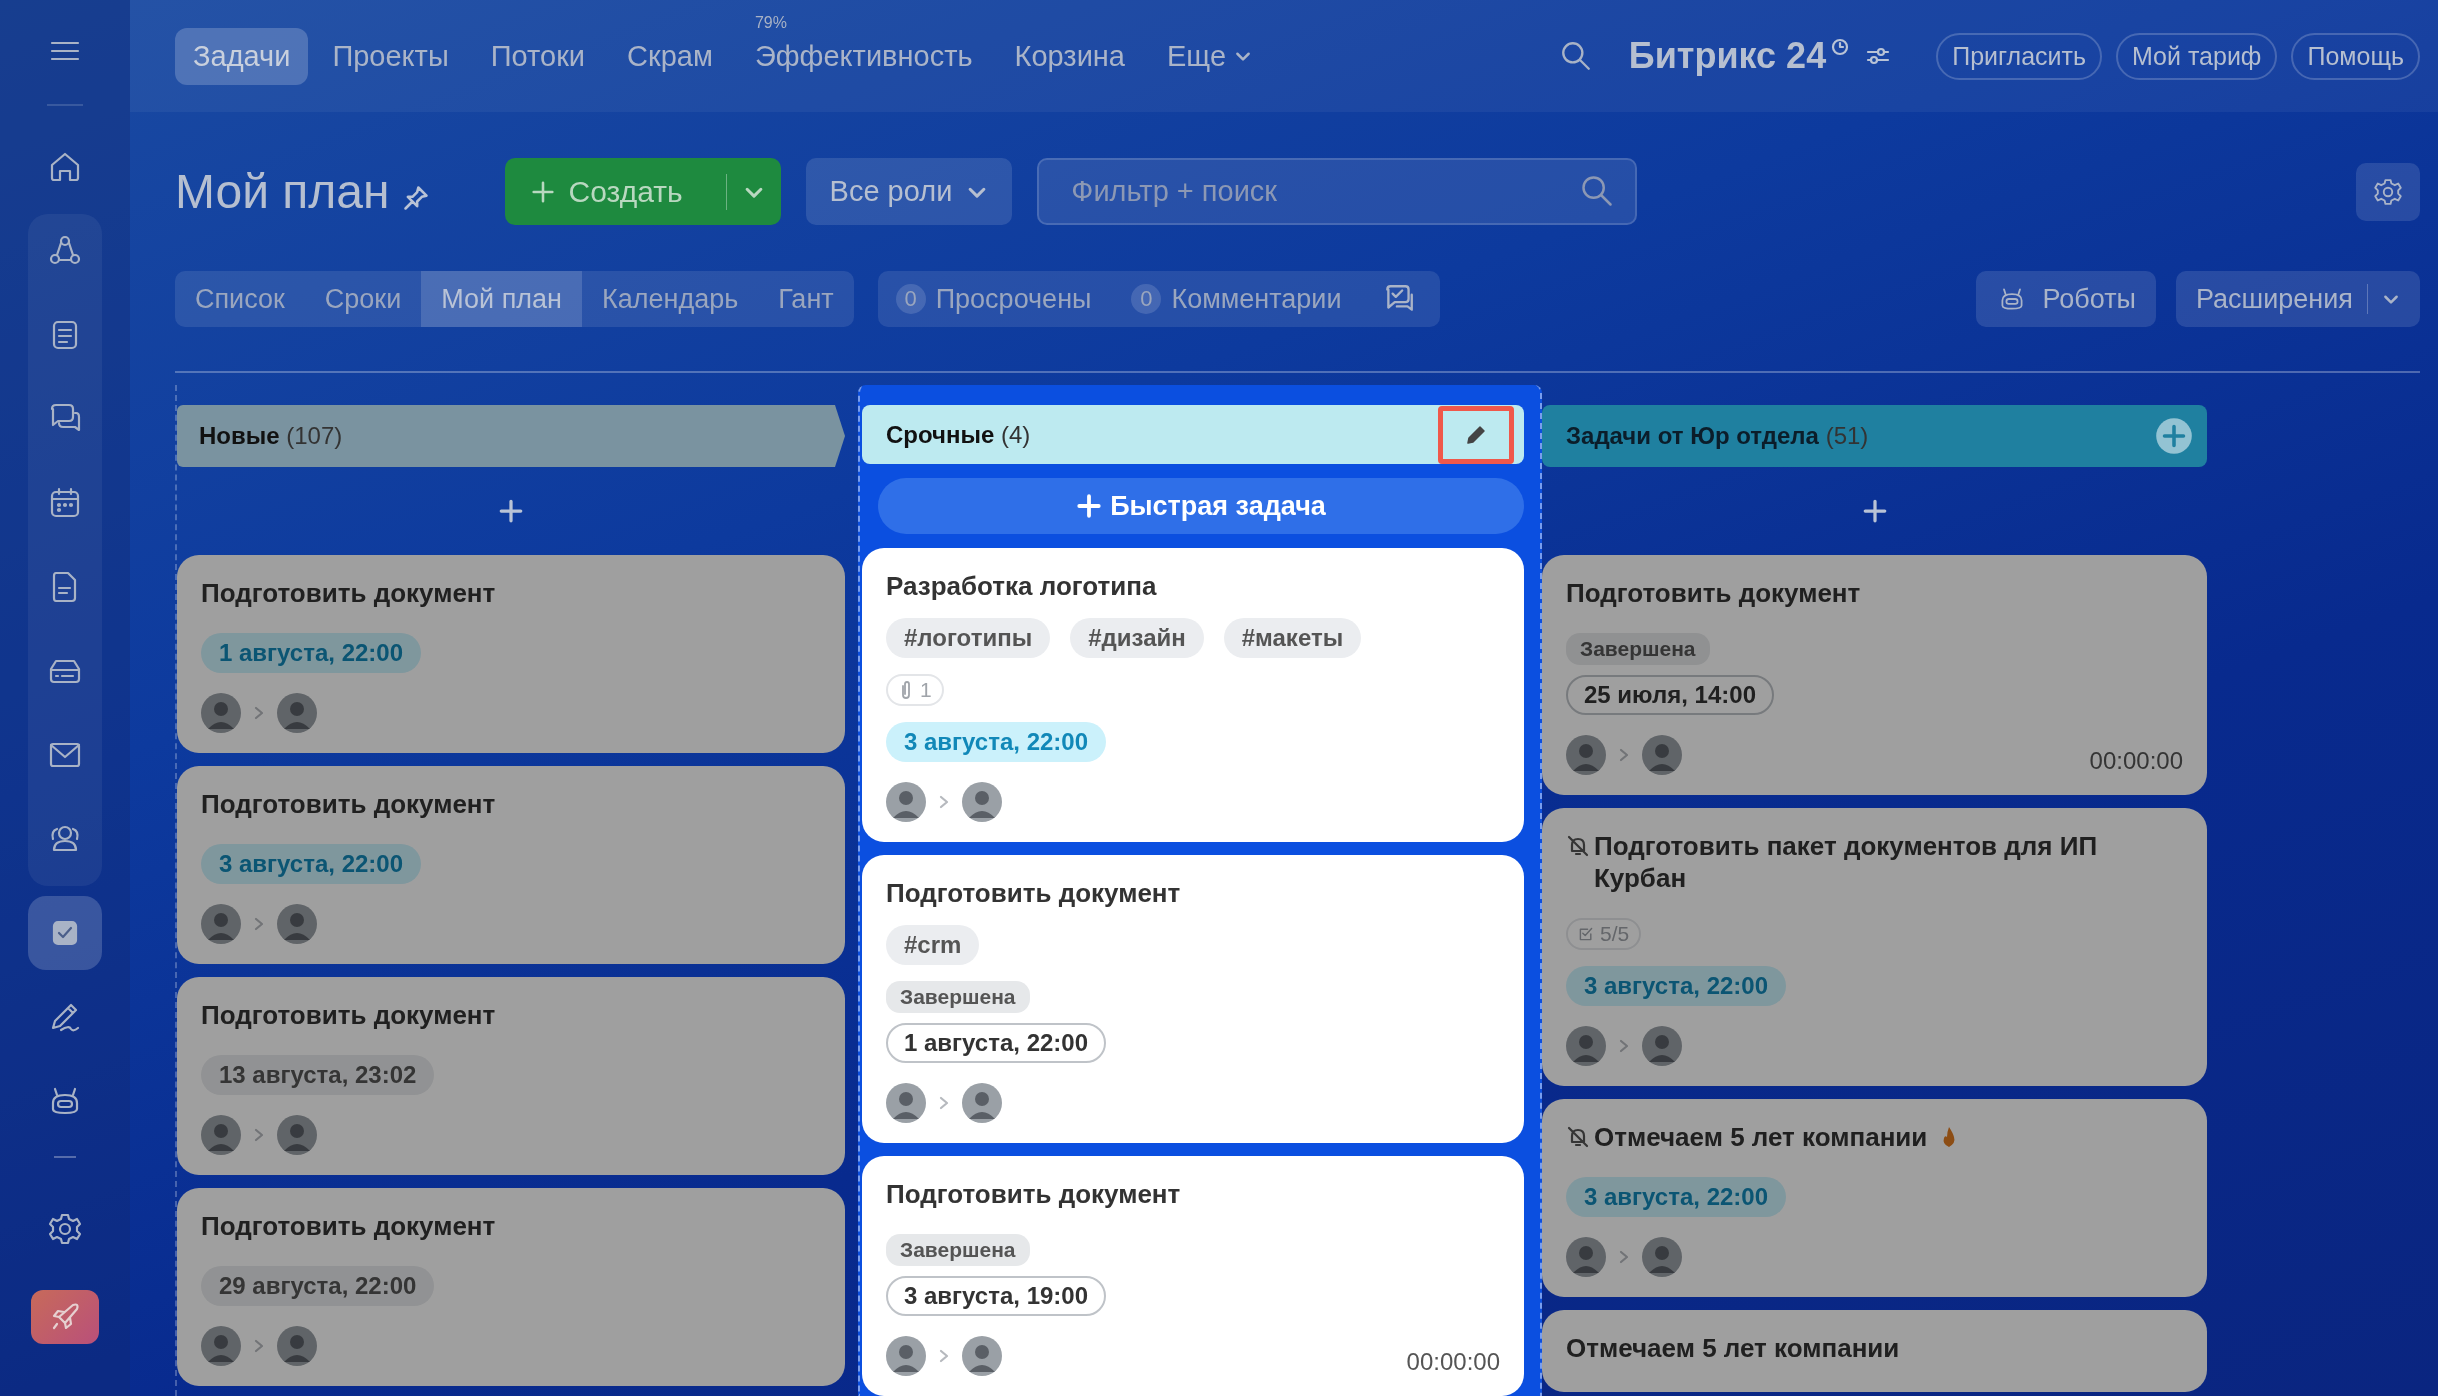  Describe the element at coordinates (1604, 934) in the screenshot. I see `checklist-count: 5/5` at that location.